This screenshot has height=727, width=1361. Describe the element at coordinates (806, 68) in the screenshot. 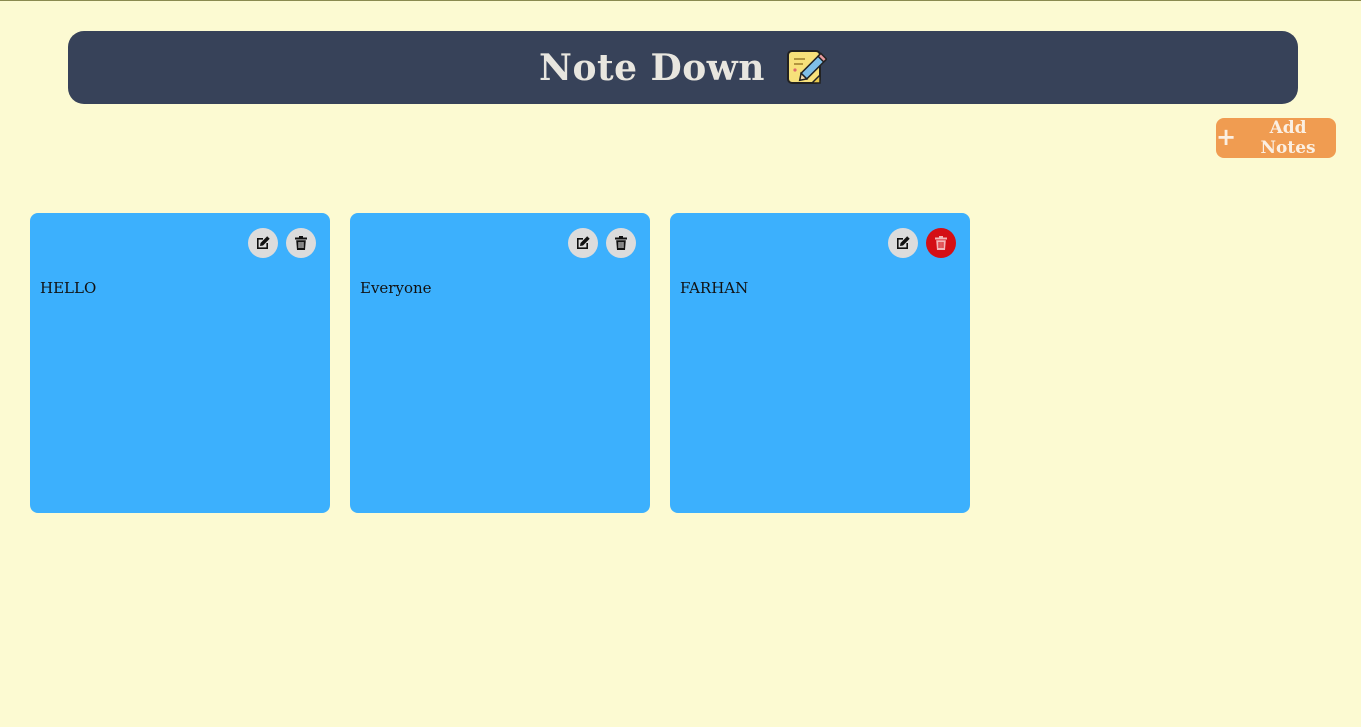

I see `sticky-note-pencil-icon` at that location.